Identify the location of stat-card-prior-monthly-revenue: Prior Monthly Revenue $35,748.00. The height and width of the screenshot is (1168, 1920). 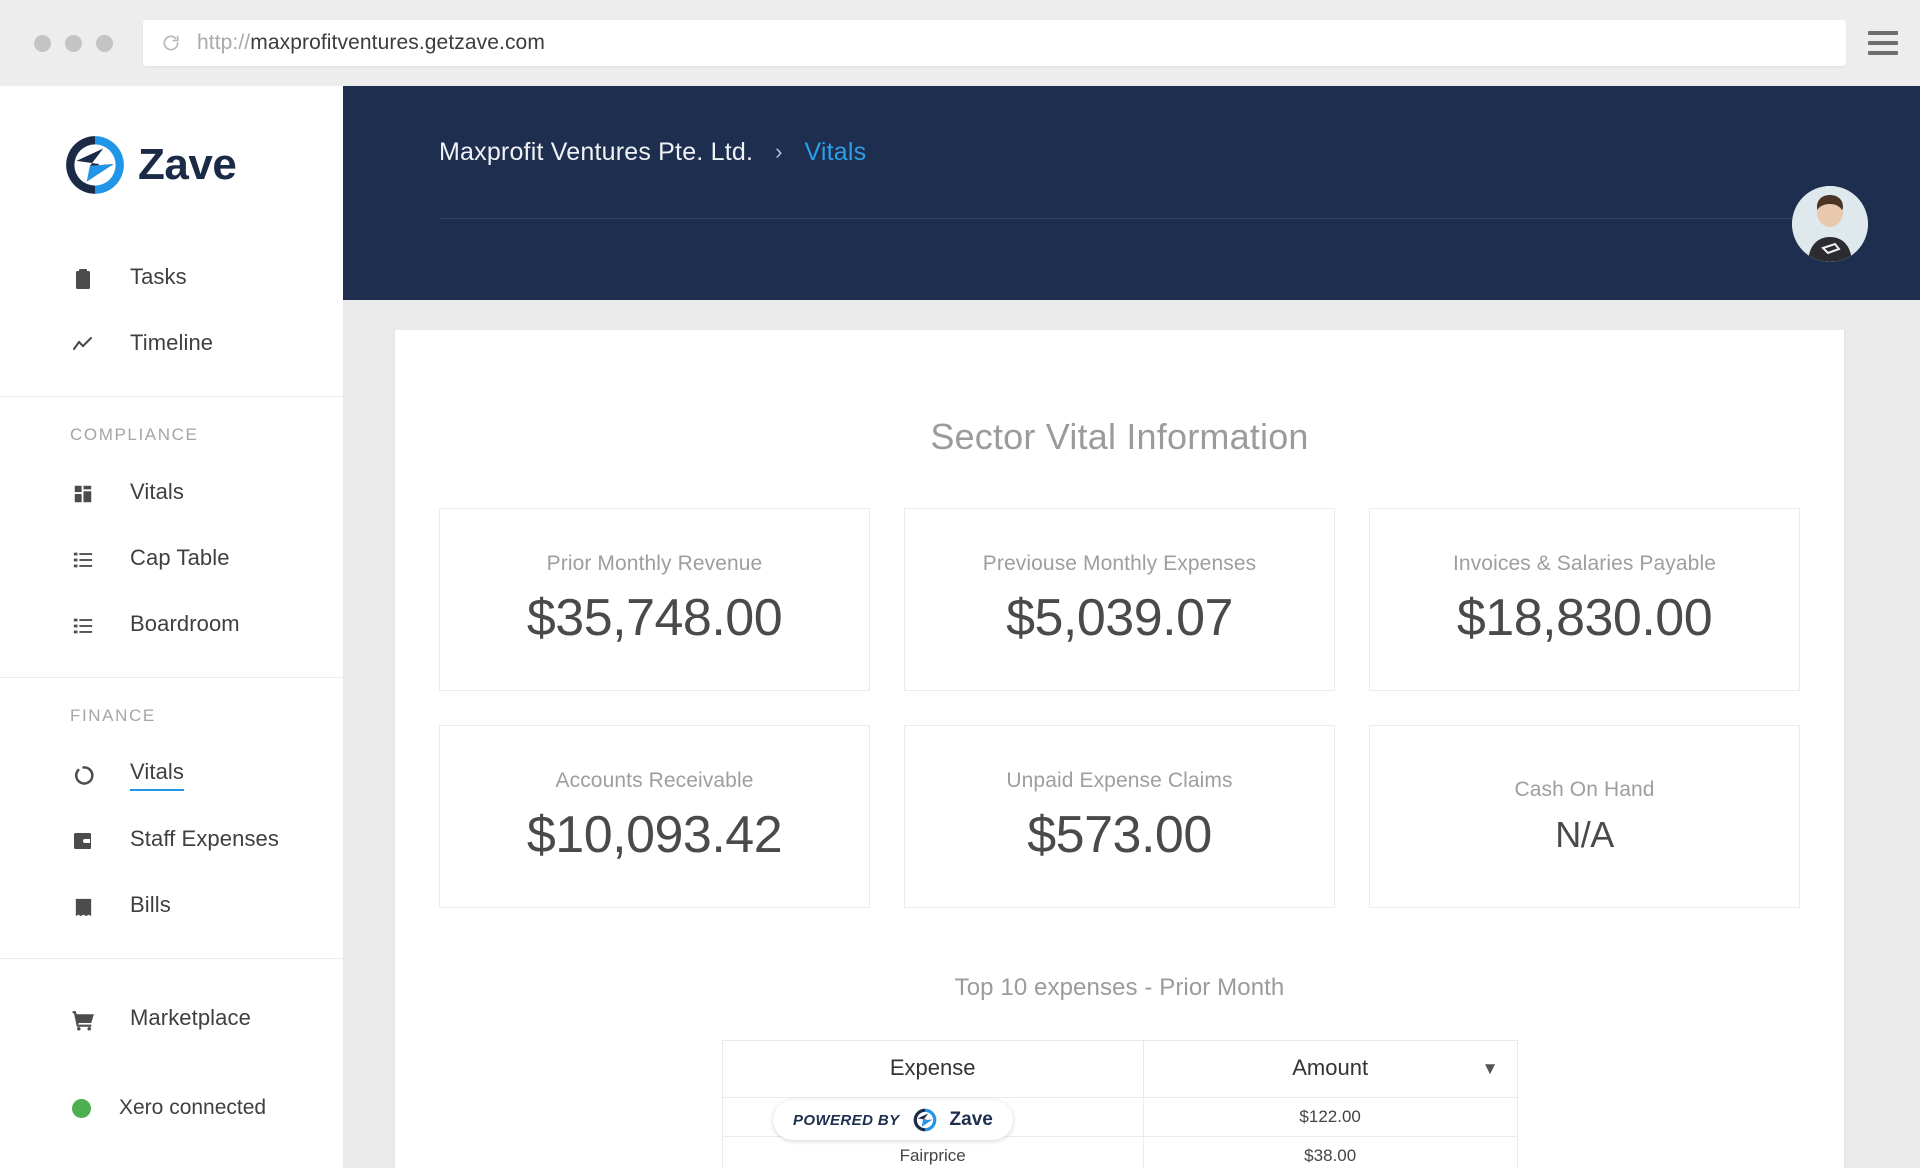
(654, 599).